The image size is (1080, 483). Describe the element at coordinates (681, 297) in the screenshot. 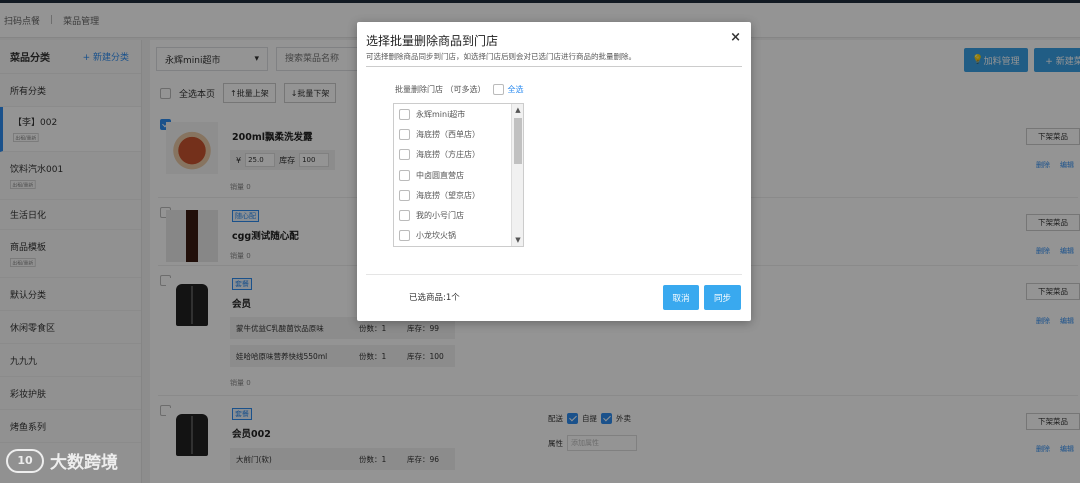

I see `cancel-button: 取消` at that location.